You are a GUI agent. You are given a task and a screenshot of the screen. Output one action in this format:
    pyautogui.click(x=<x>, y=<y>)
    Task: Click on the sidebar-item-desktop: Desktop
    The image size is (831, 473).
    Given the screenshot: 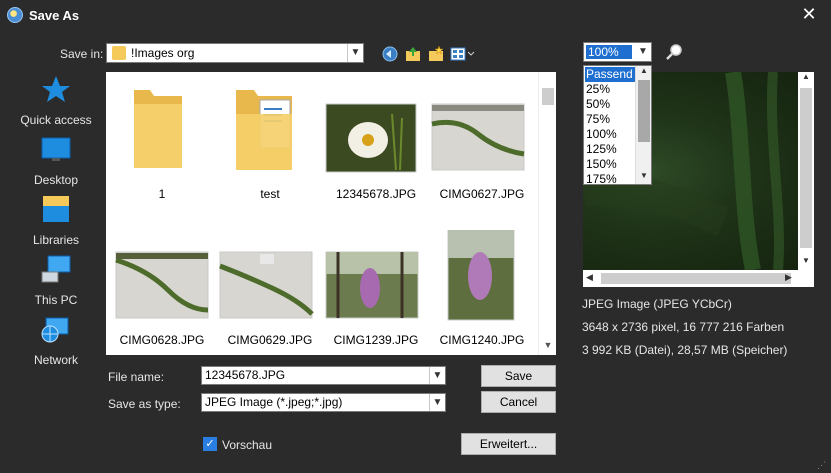 What is the action you would take?
    pyautogui.click(x=56, y=160)
    